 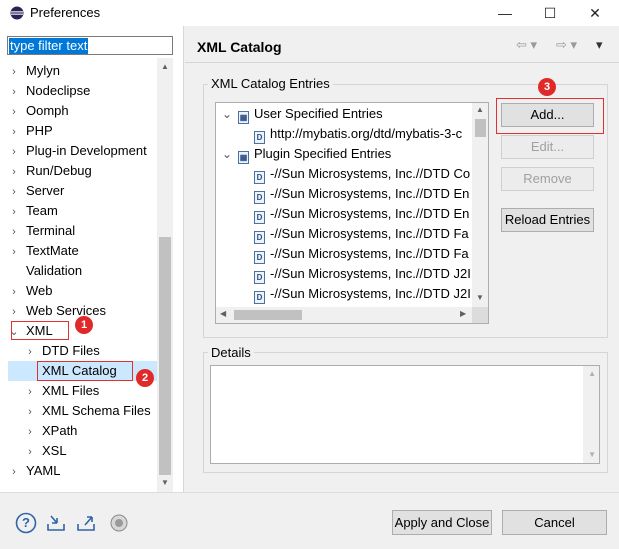 What do you see at coordinates (52, 250) in the screenshot?
I see `tree-item-label: TextMate` at bounding box center [52, 250].